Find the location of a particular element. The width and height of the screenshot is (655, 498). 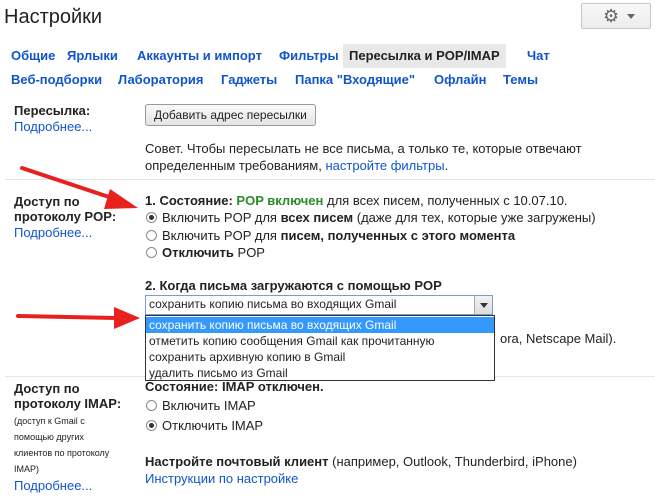

imap-label-line1: Доступ по is located at coordinates (47, 388).